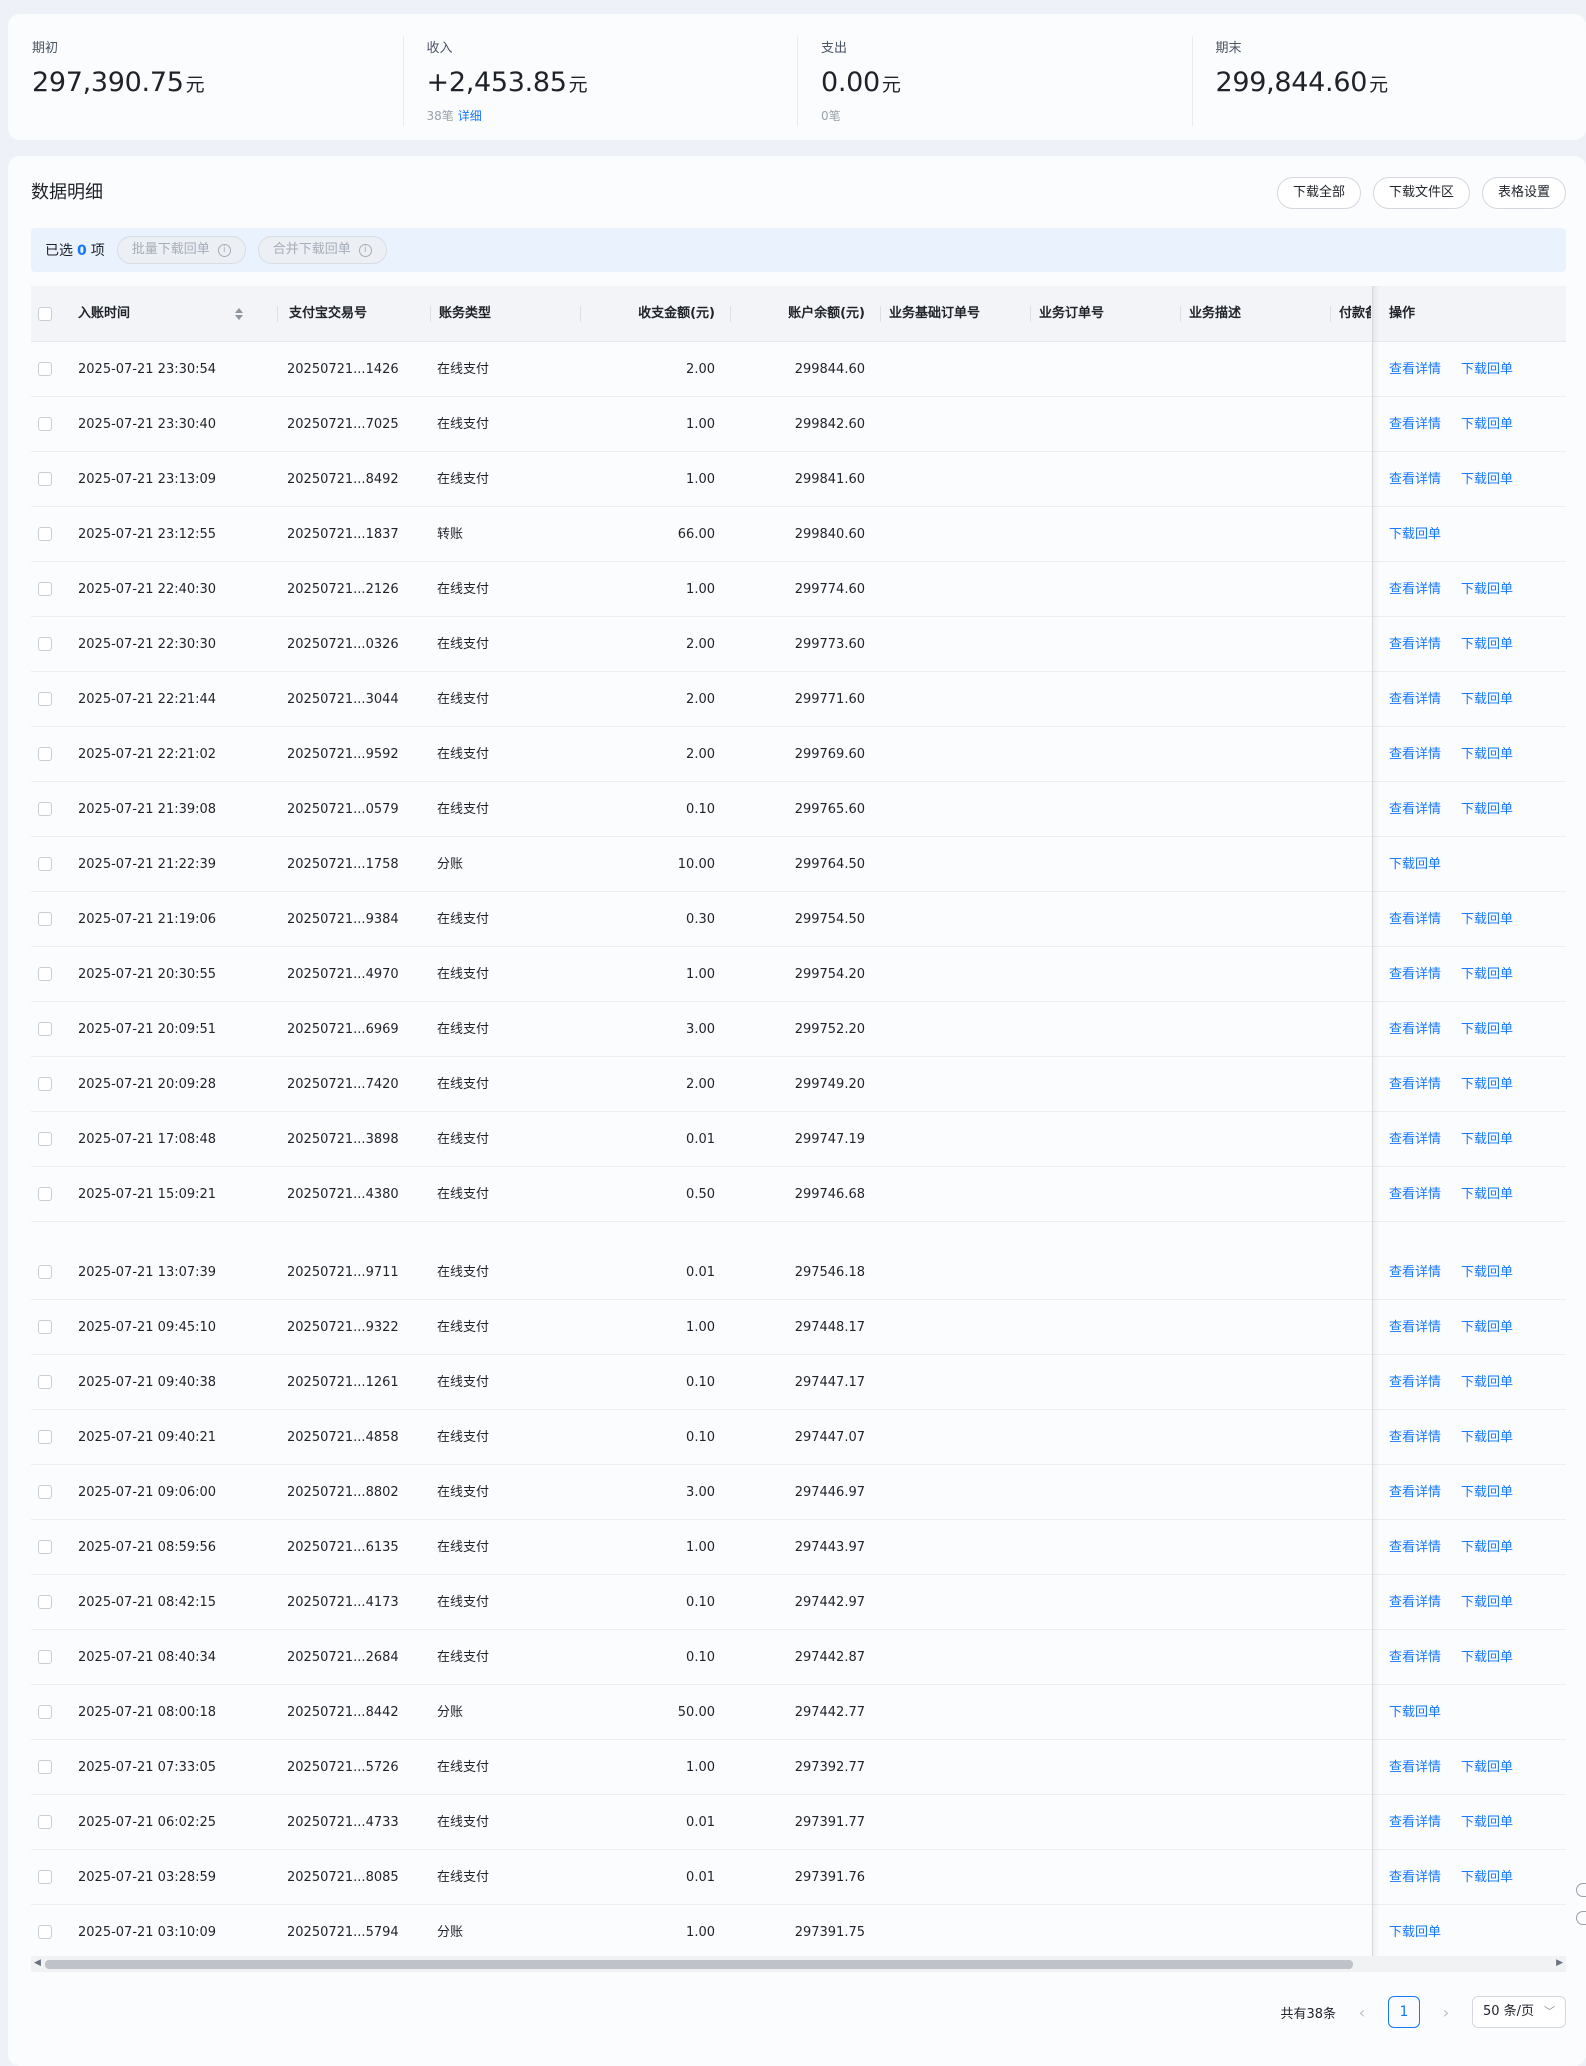 The width and height of the screenshot is (1586, 2066). Describe the element at coordinates (45, 314) in the screenshot. I see `select-all-checkbox` at that location.